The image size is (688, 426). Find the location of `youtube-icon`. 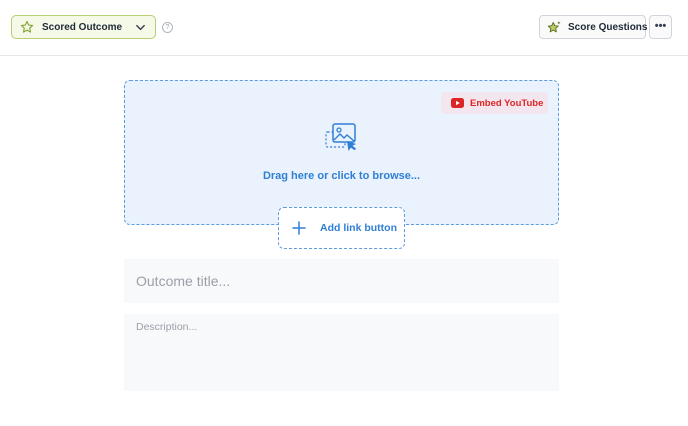

youtube-icon is located at coordinates (457, 103).